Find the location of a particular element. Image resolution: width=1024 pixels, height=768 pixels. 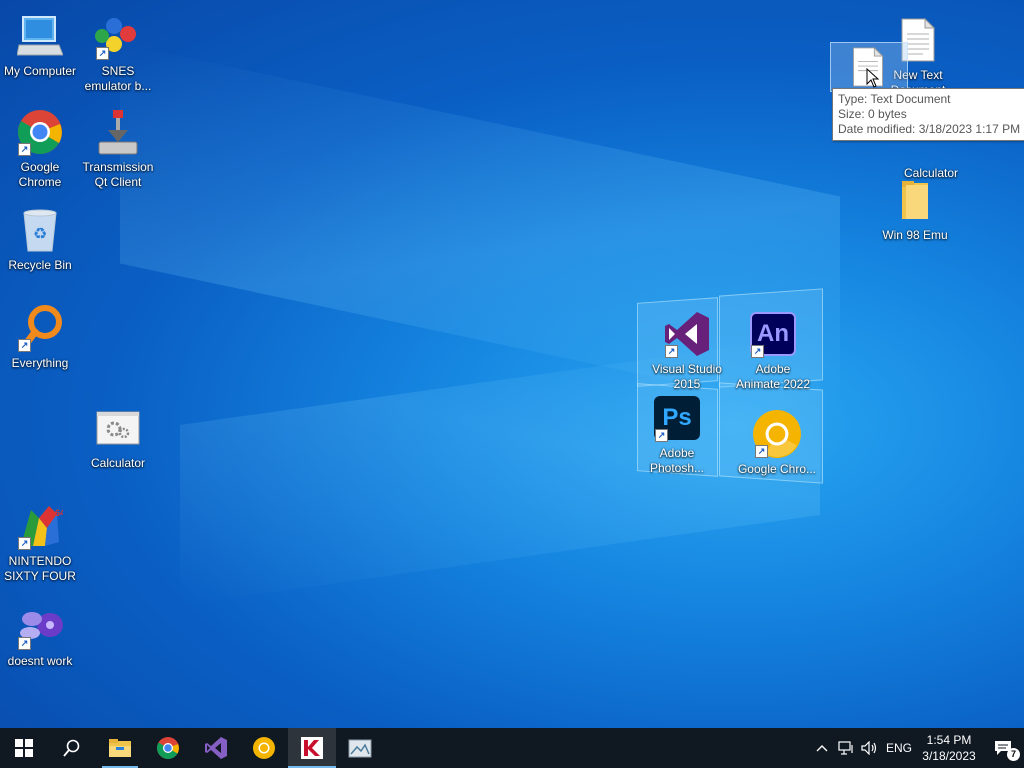

chrome-canary-icon is located at coordinates (264, 748).